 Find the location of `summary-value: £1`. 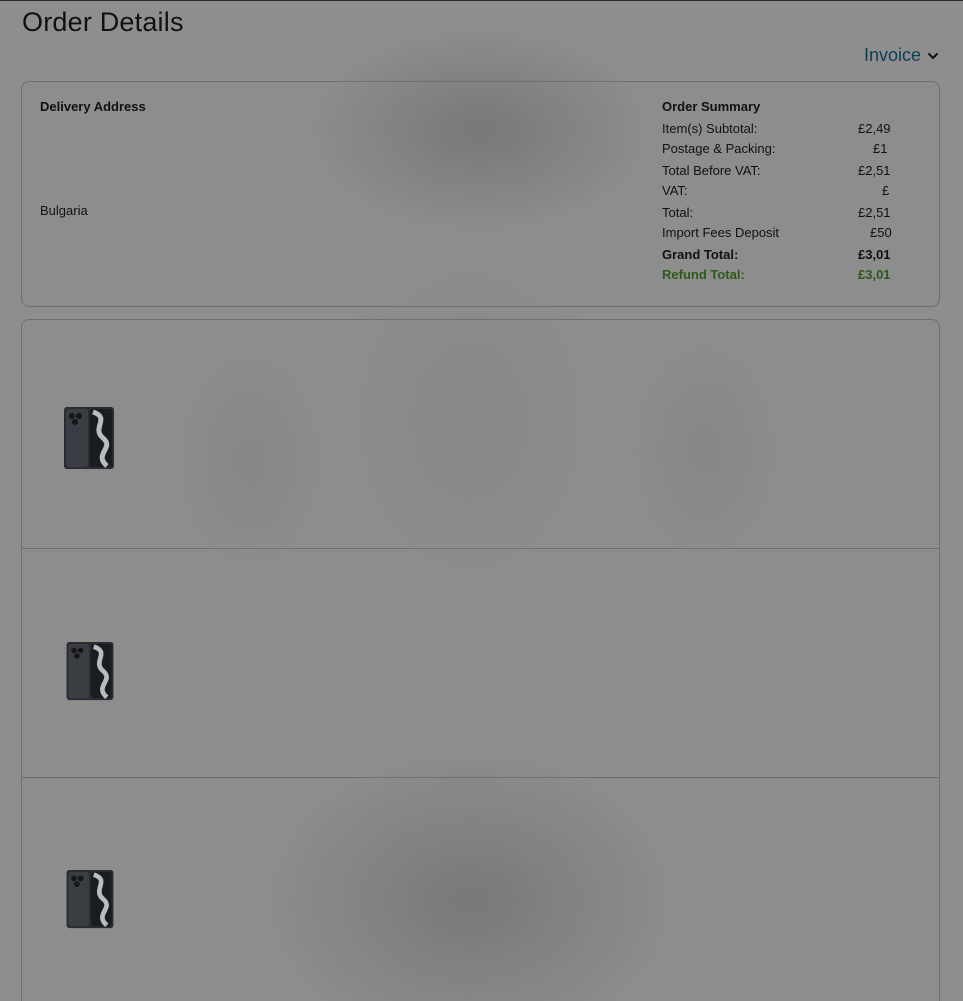

summary-value: £1 is located at coordinates (880, 148).